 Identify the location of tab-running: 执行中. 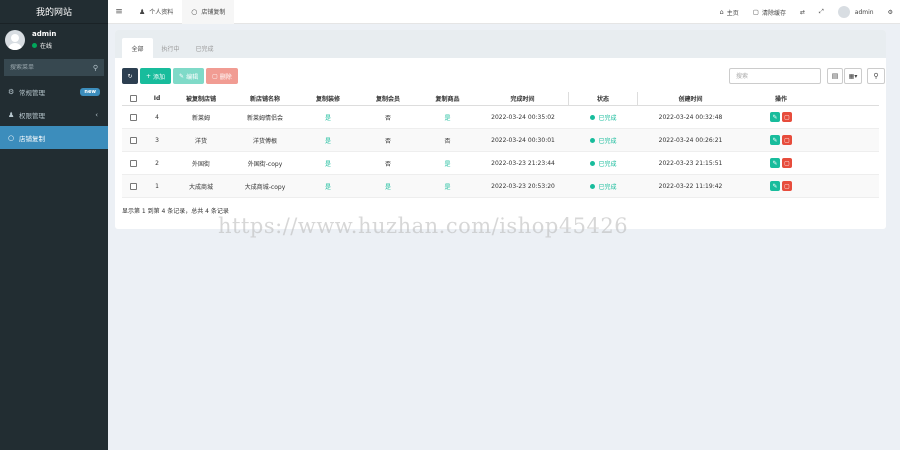
(170, 48).